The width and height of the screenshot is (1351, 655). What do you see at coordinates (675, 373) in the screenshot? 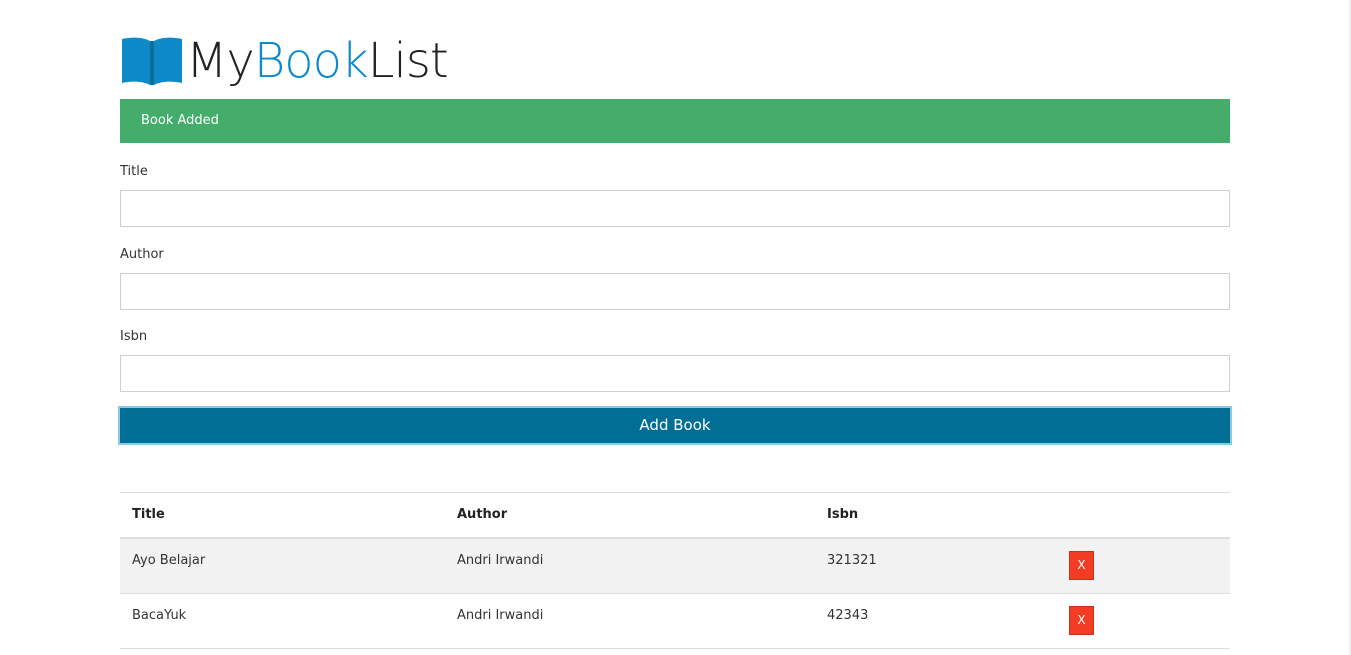
I see `isbn-input` at bounding box center [675, 373].